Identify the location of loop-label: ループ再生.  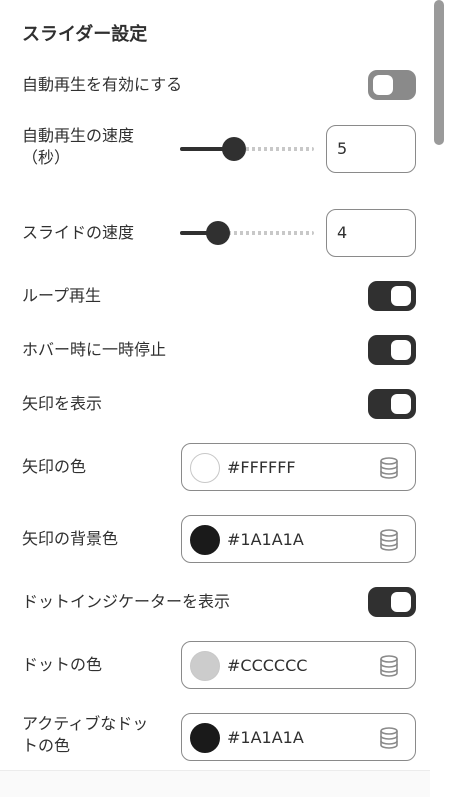
(62, 295).